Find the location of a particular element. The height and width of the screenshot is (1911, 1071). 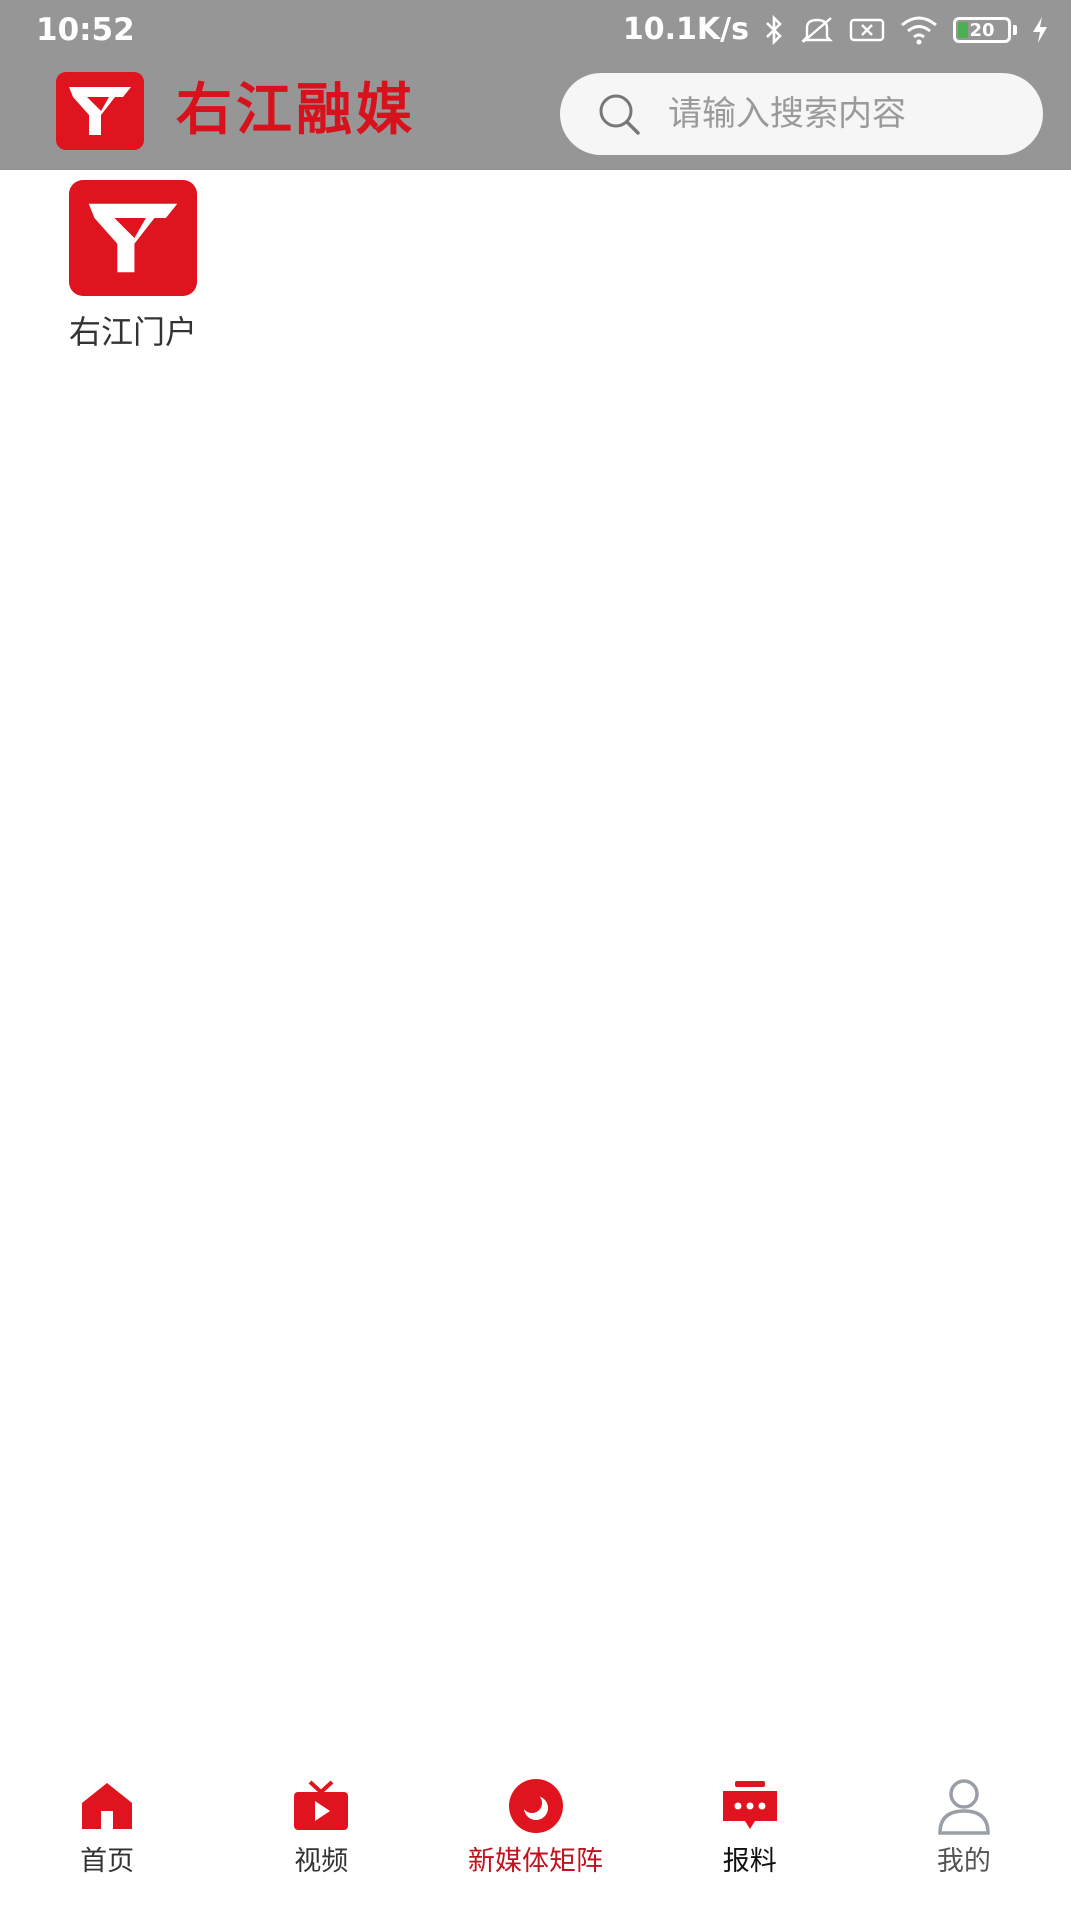

search-icon is located at coordinates (619, 114).